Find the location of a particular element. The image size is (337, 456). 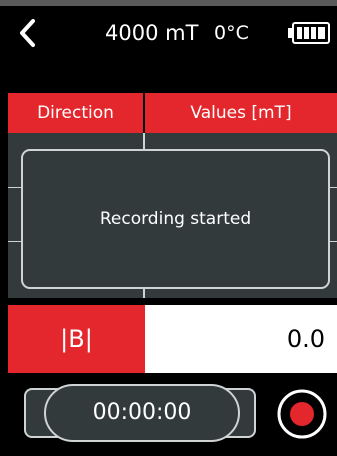

chevron-left-icon is located at coordinates (27, 33).